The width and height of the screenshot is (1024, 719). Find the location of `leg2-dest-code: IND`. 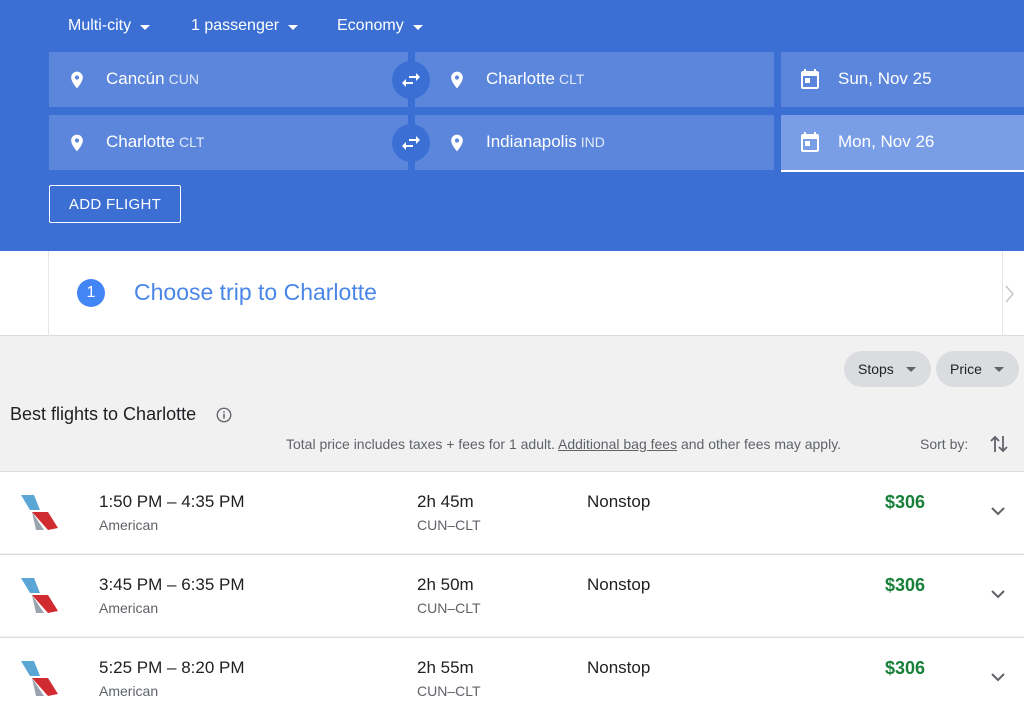

leg2-dest-code: IND is located at coordinates (592, 142).